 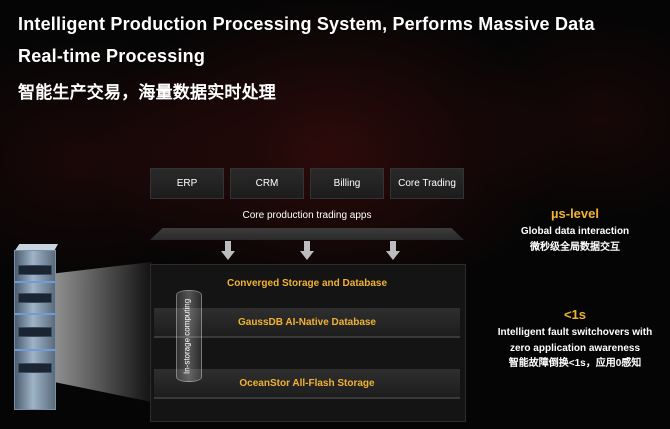 I want to click on page-title-line-2: Real-time Processing, so click(x=112, y=56).